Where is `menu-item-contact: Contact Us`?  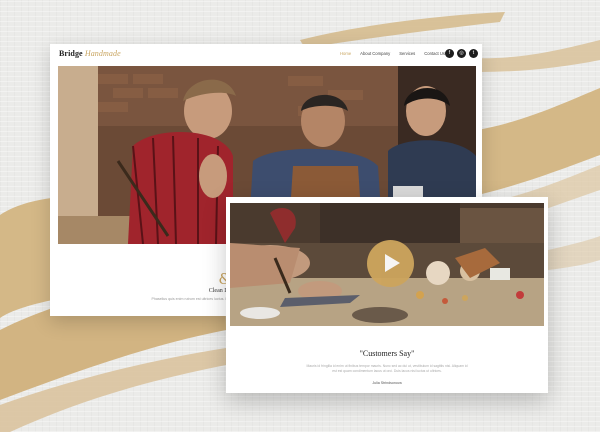
menu-item-contact: Contact Us is located at coordinates (434, 53).